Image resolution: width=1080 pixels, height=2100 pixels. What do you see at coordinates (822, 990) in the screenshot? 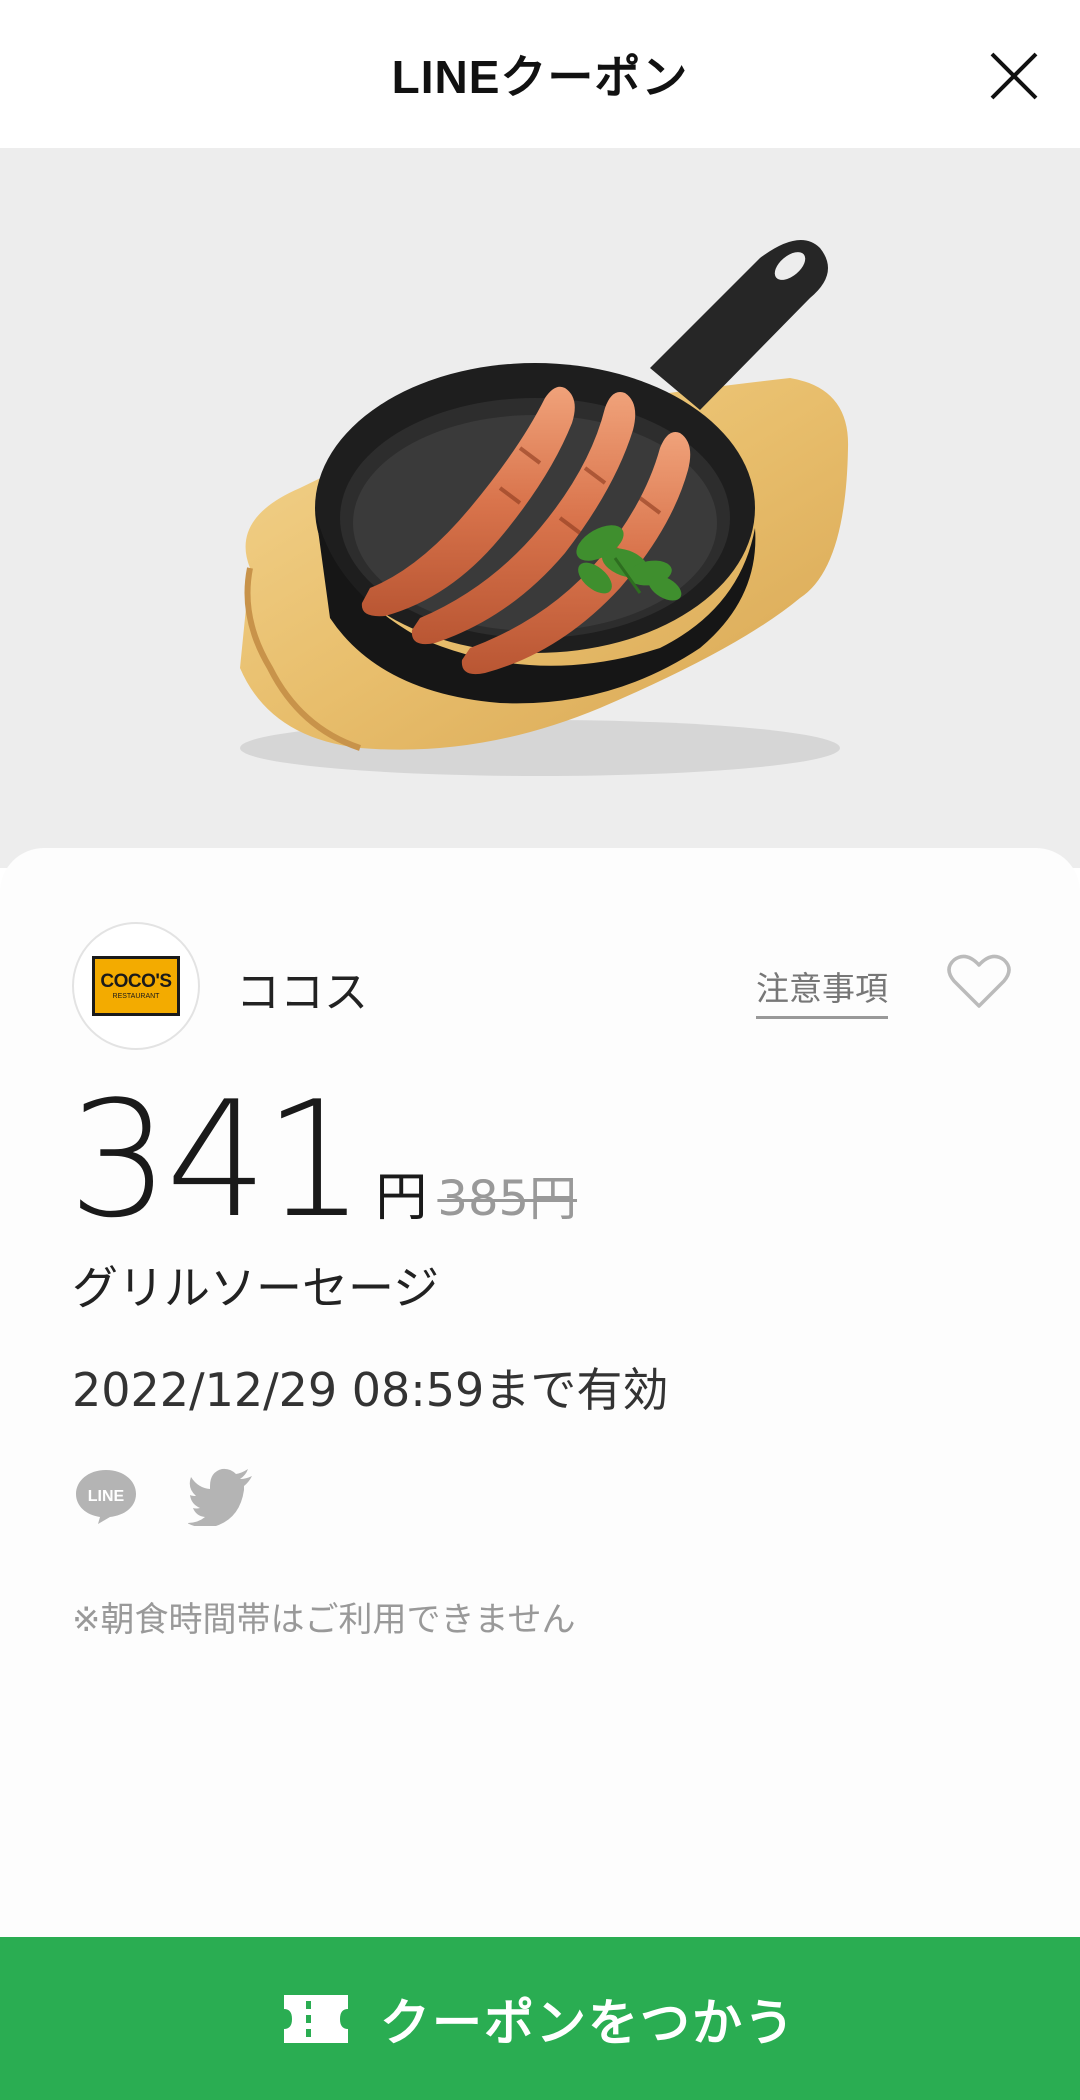
I see `notes-link: 注意事項` at bounding box center [822, 990].